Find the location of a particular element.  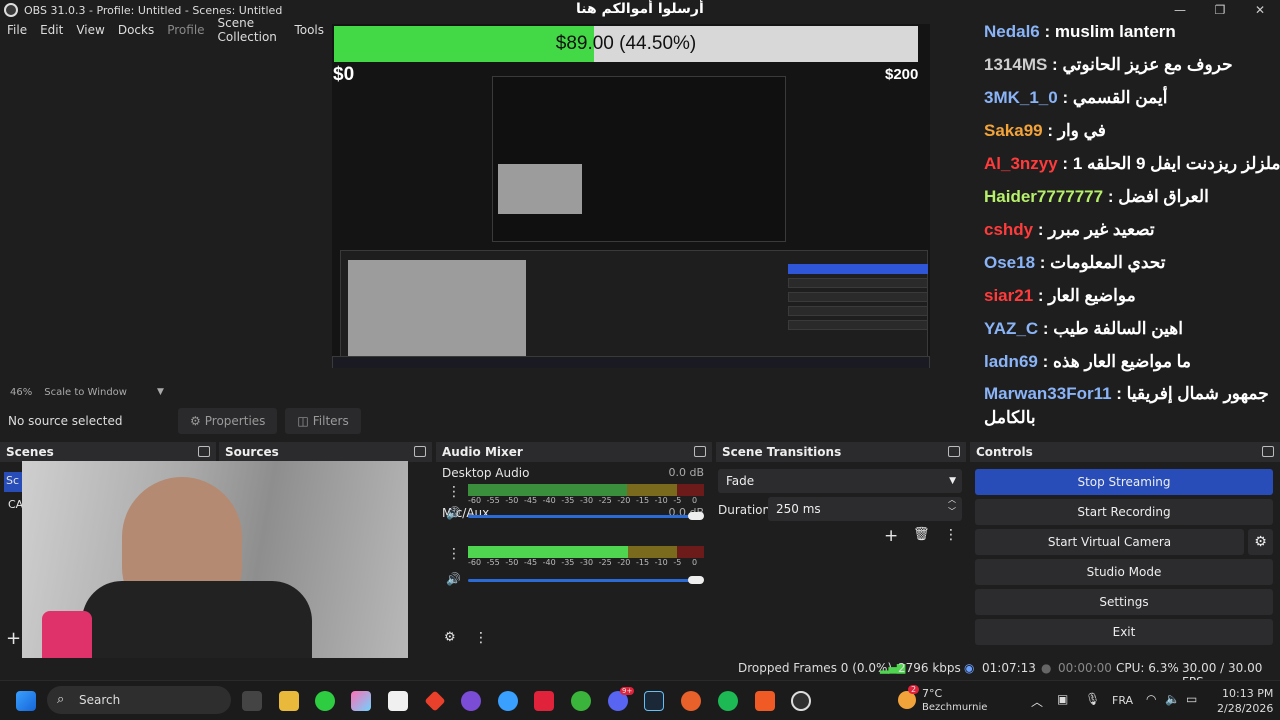

mic-aux-volume-knob is located at coordinates (696, 580).